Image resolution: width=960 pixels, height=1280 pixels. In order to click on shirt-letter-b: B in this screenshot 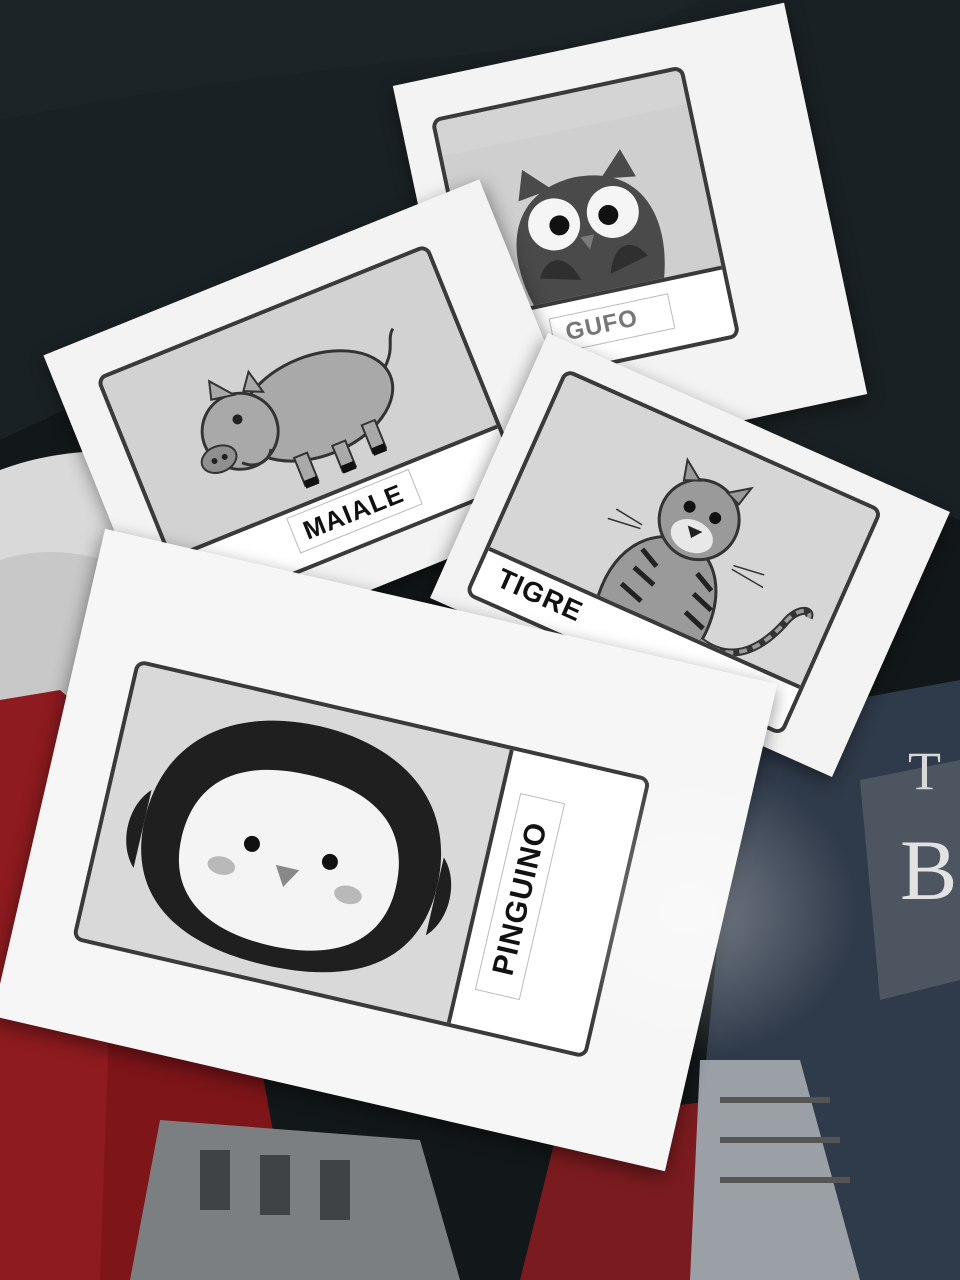, I will do `click(929, 870)`.